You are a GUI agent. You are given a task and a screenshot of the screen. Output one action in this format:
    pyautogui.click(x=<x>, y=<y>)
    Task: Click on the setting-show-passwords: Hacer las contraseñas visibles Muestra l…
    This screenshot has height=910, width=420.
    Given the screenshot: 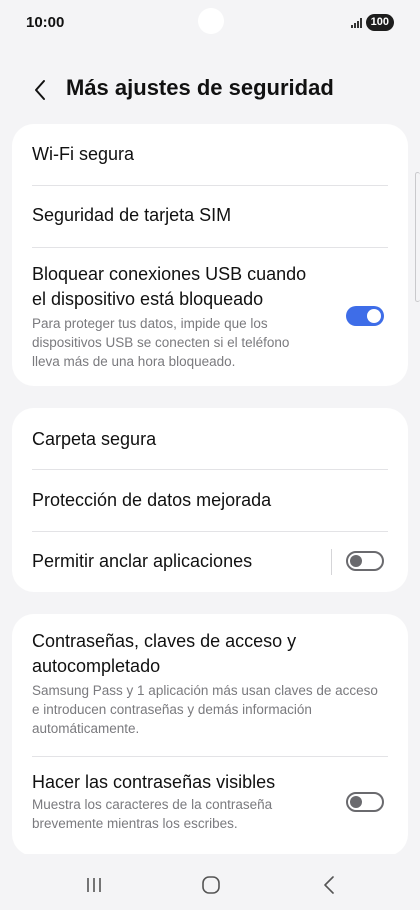 What is the action you would take?
    pyautogui.click(x=210, y=806)
    